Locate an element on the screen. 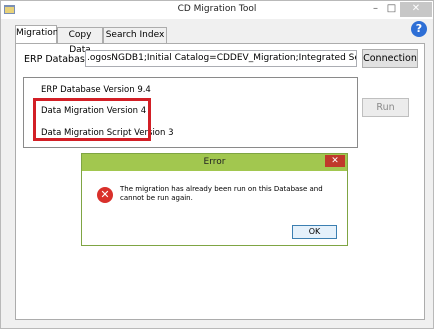  dialog-title-bar: Error ✕ is located at coordinates (214, 162).